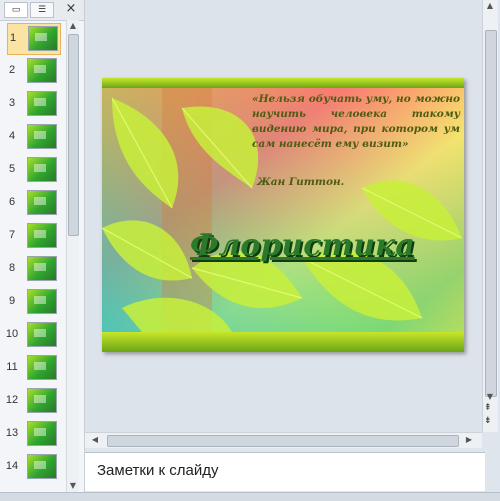 The height and width of the screenshot is (501, 500). I want to click on slide-number: 8, so click(12, 268).